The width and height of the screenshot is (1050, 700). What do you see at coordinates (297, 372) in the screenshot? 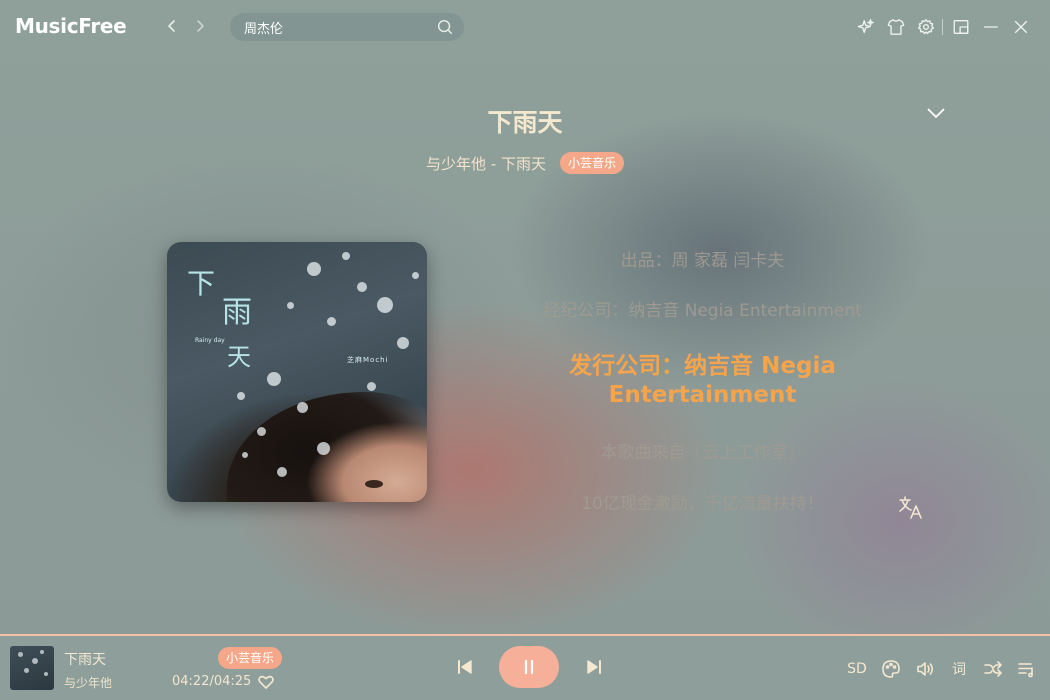
I see `album-cover: 下 雨 天 Rainy day 芝麻Mochi` at bounding box center [297, 372].